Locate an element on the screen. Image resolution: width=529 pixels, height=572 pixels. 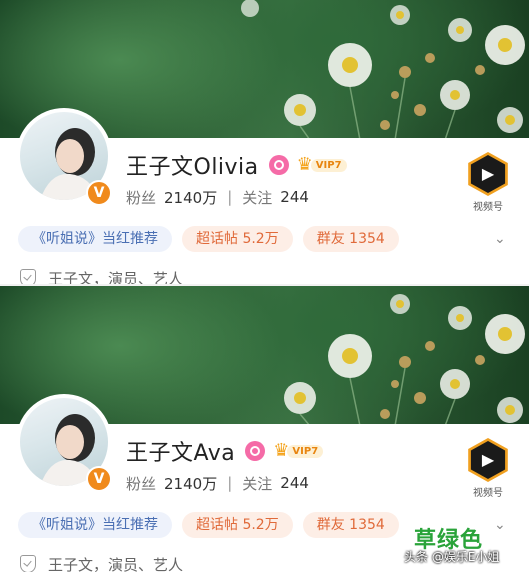
profile-name: 王子文Ava is located at coordinates (181, 453).